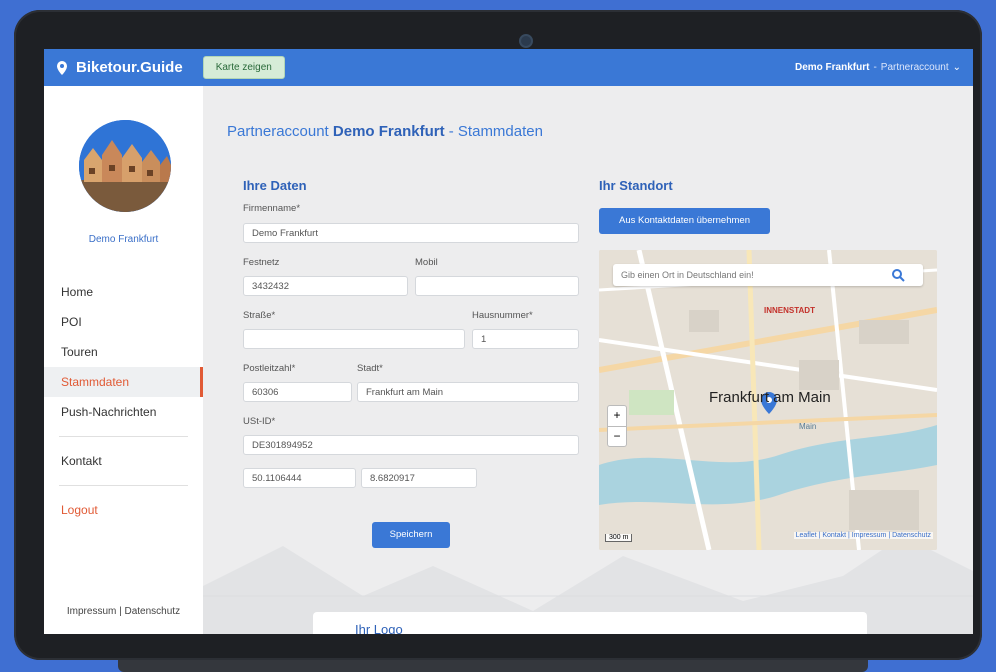 The width and height of the screenshot is (996, 672). I want to click on laptop-base, so click(493, 666).